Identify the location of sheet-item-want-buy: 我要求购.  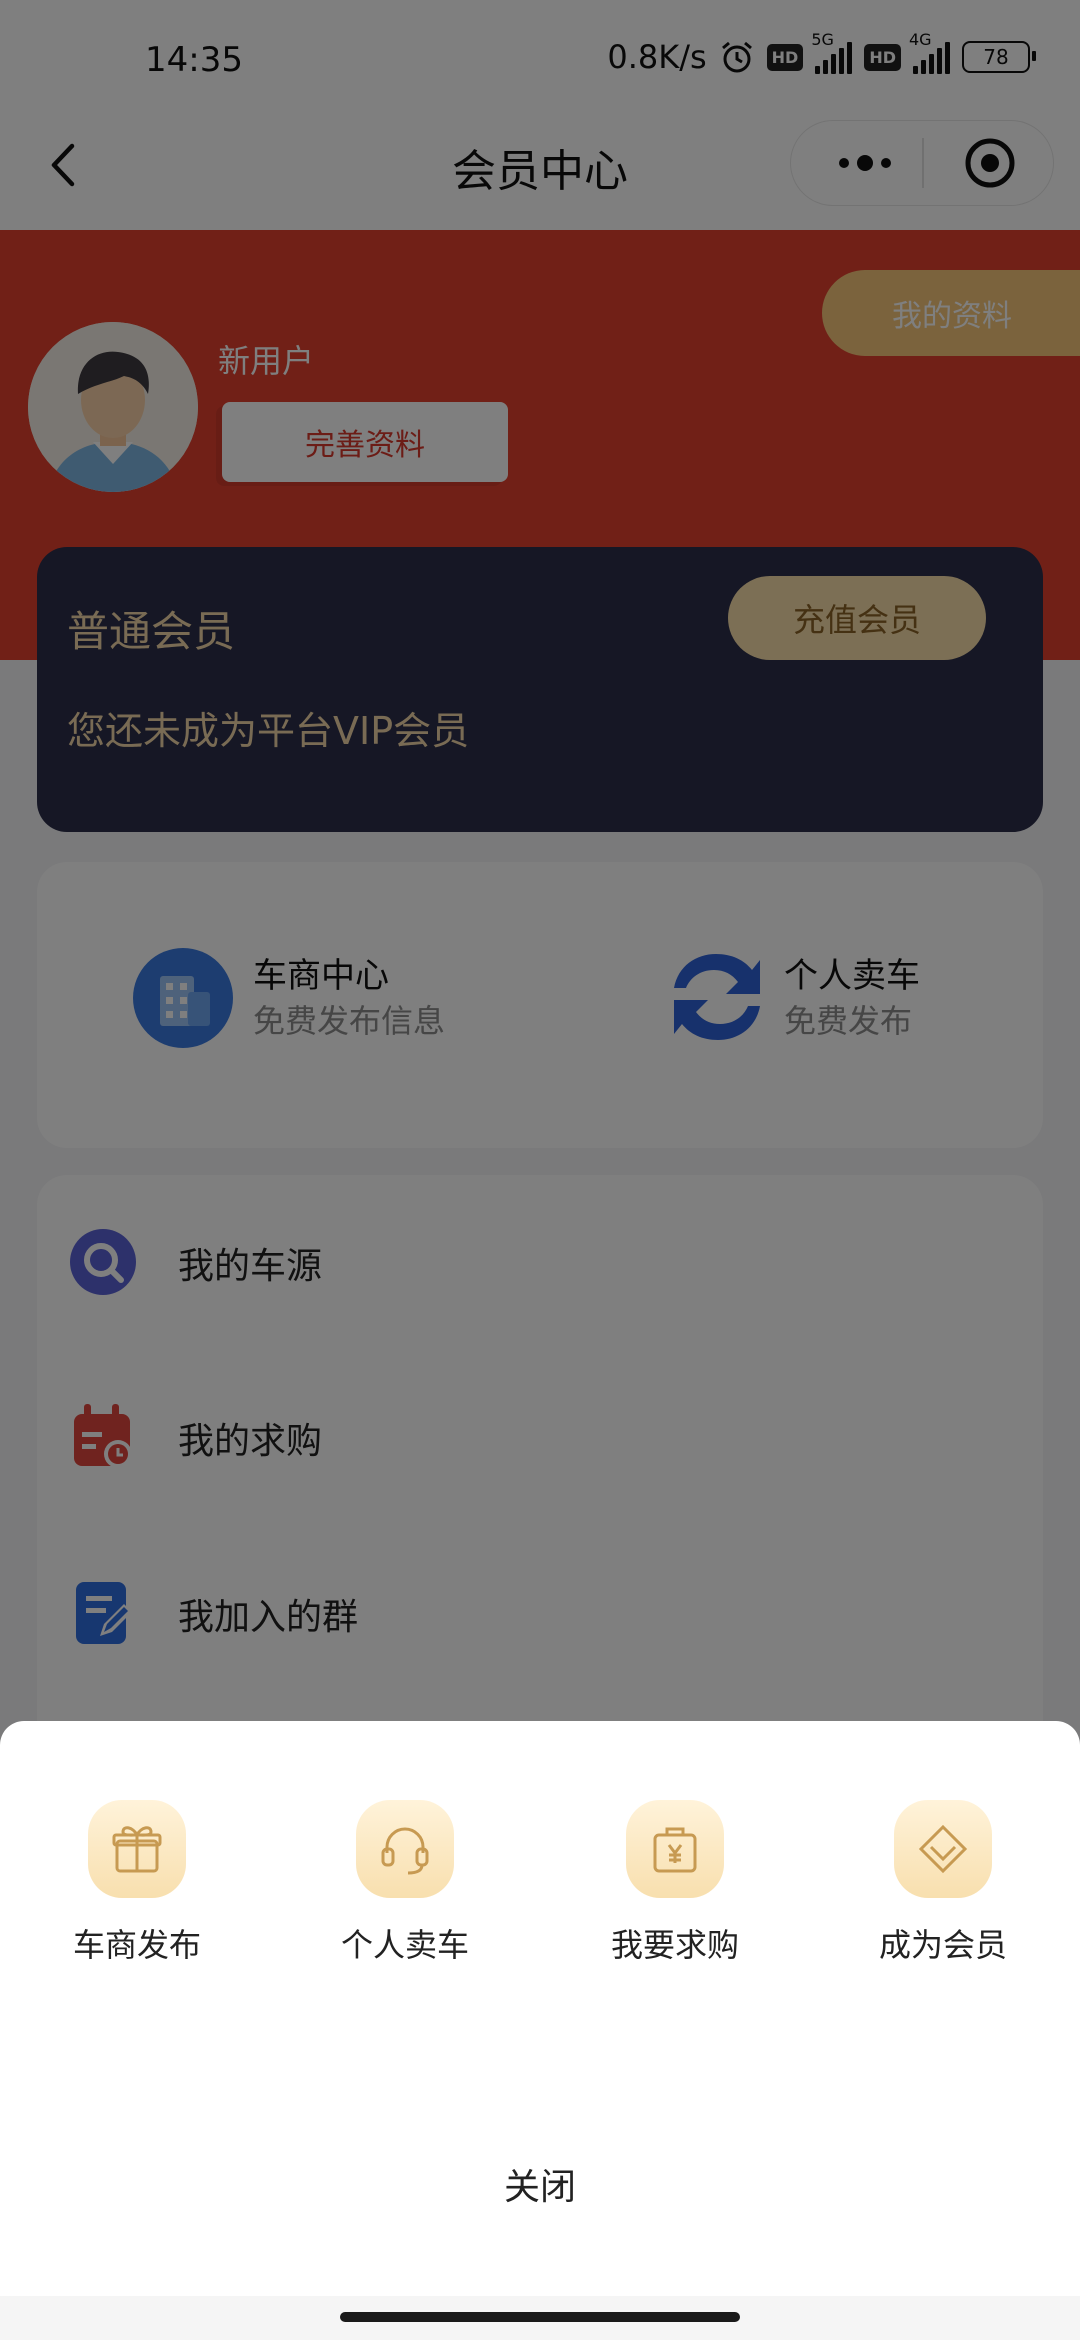
(675, 1885).